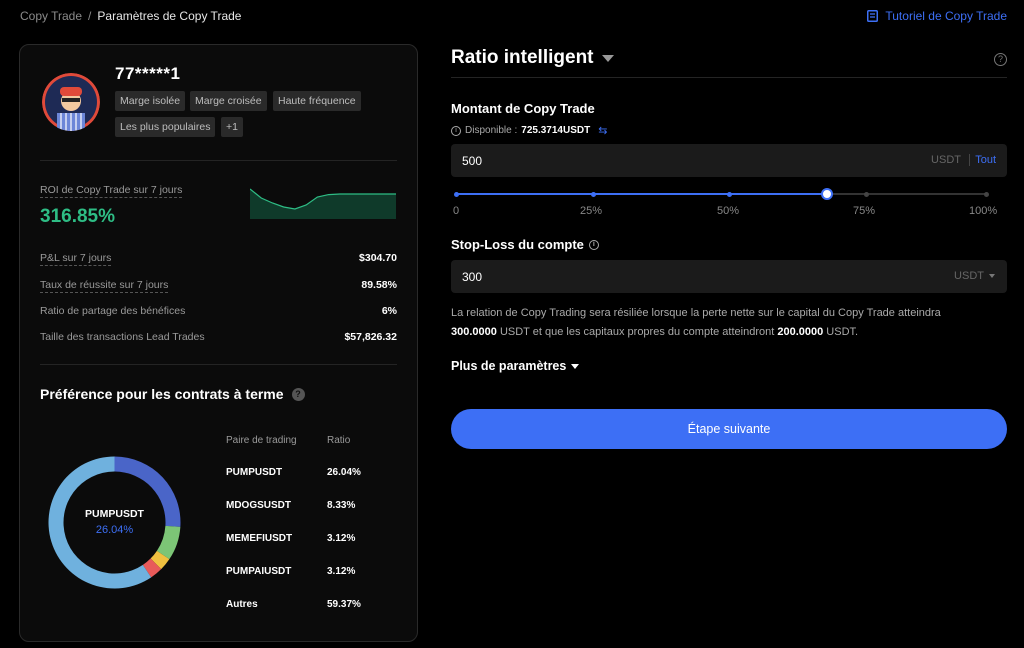  What do you see at coordinates (985, 160) in the screenshot?
I see `max-all-button: Tout` at bounding box center [985, 160].